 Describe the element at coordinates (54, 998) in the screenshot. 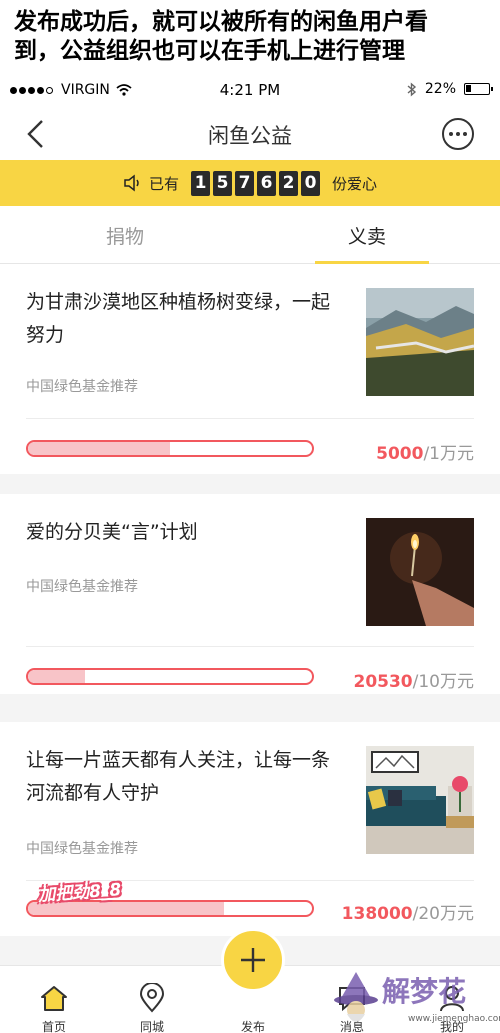

I see `home-icon` at that location.